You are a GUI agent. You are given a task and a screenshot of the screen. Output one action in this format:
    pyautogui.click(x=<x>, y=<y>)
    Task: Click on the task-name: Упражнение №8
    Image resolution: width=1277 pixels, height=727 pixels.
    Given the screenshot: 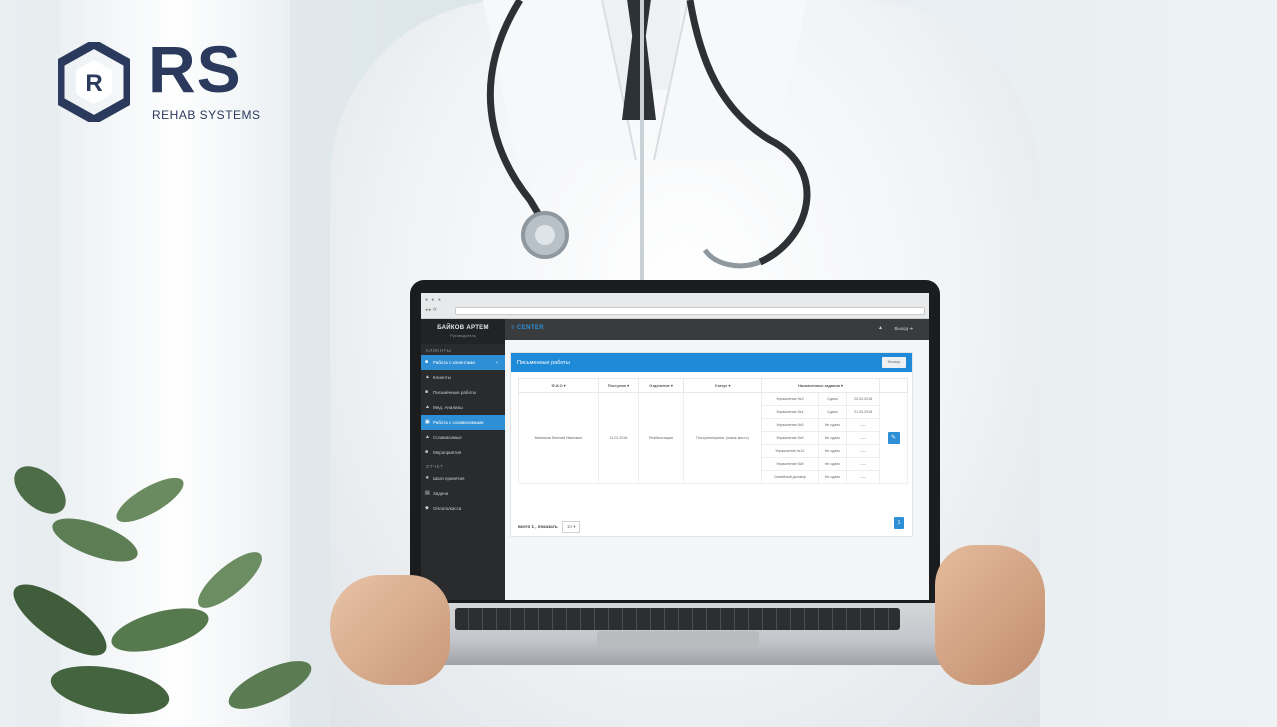 What is the action you would take?
    pyautogui.click(x=790, y=464)
    